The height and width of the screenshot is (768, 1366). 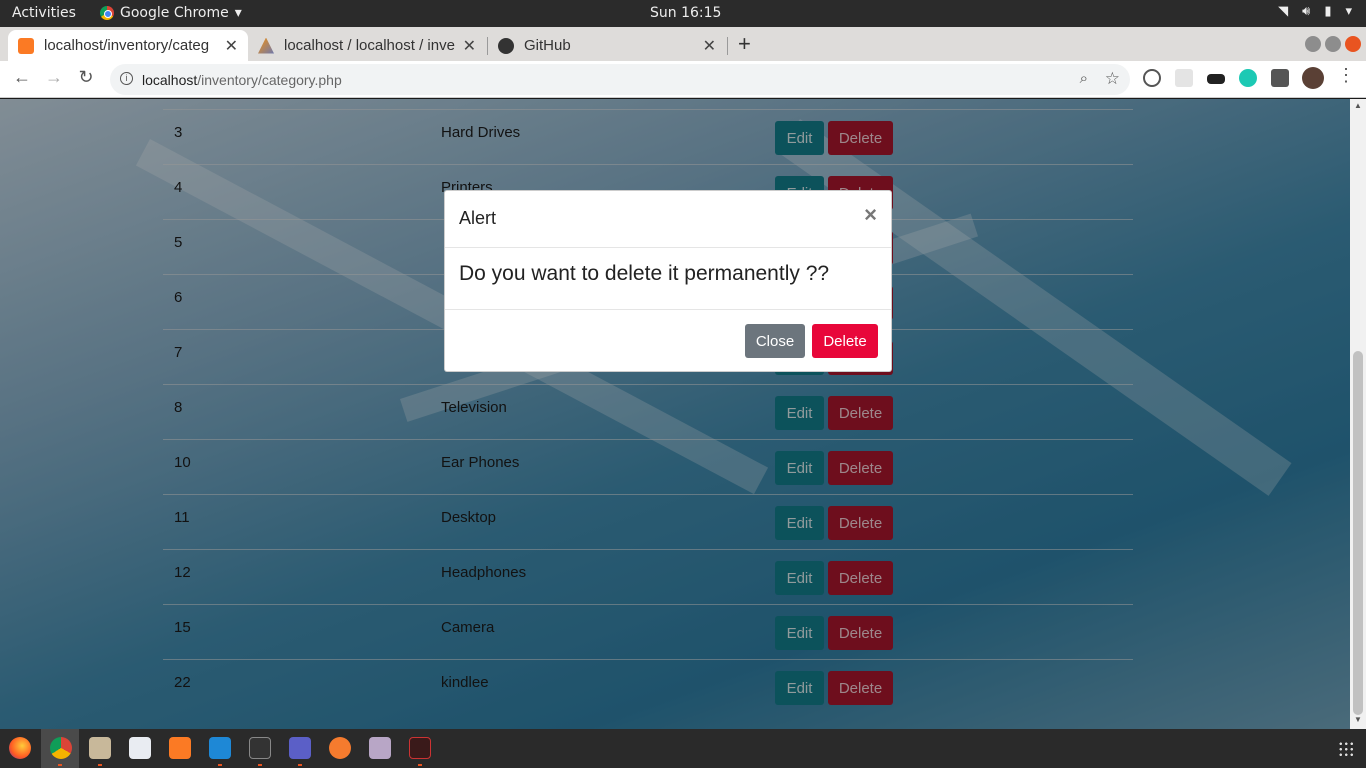 I want to click on info-icon: i, so click(x=126, y=78).